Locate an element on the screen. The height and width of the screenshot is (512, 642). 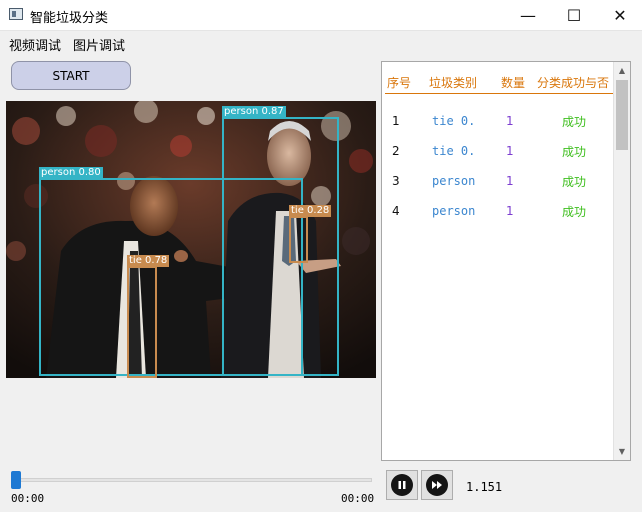
cell-seq: 2 is located at coordinates (396, 151).